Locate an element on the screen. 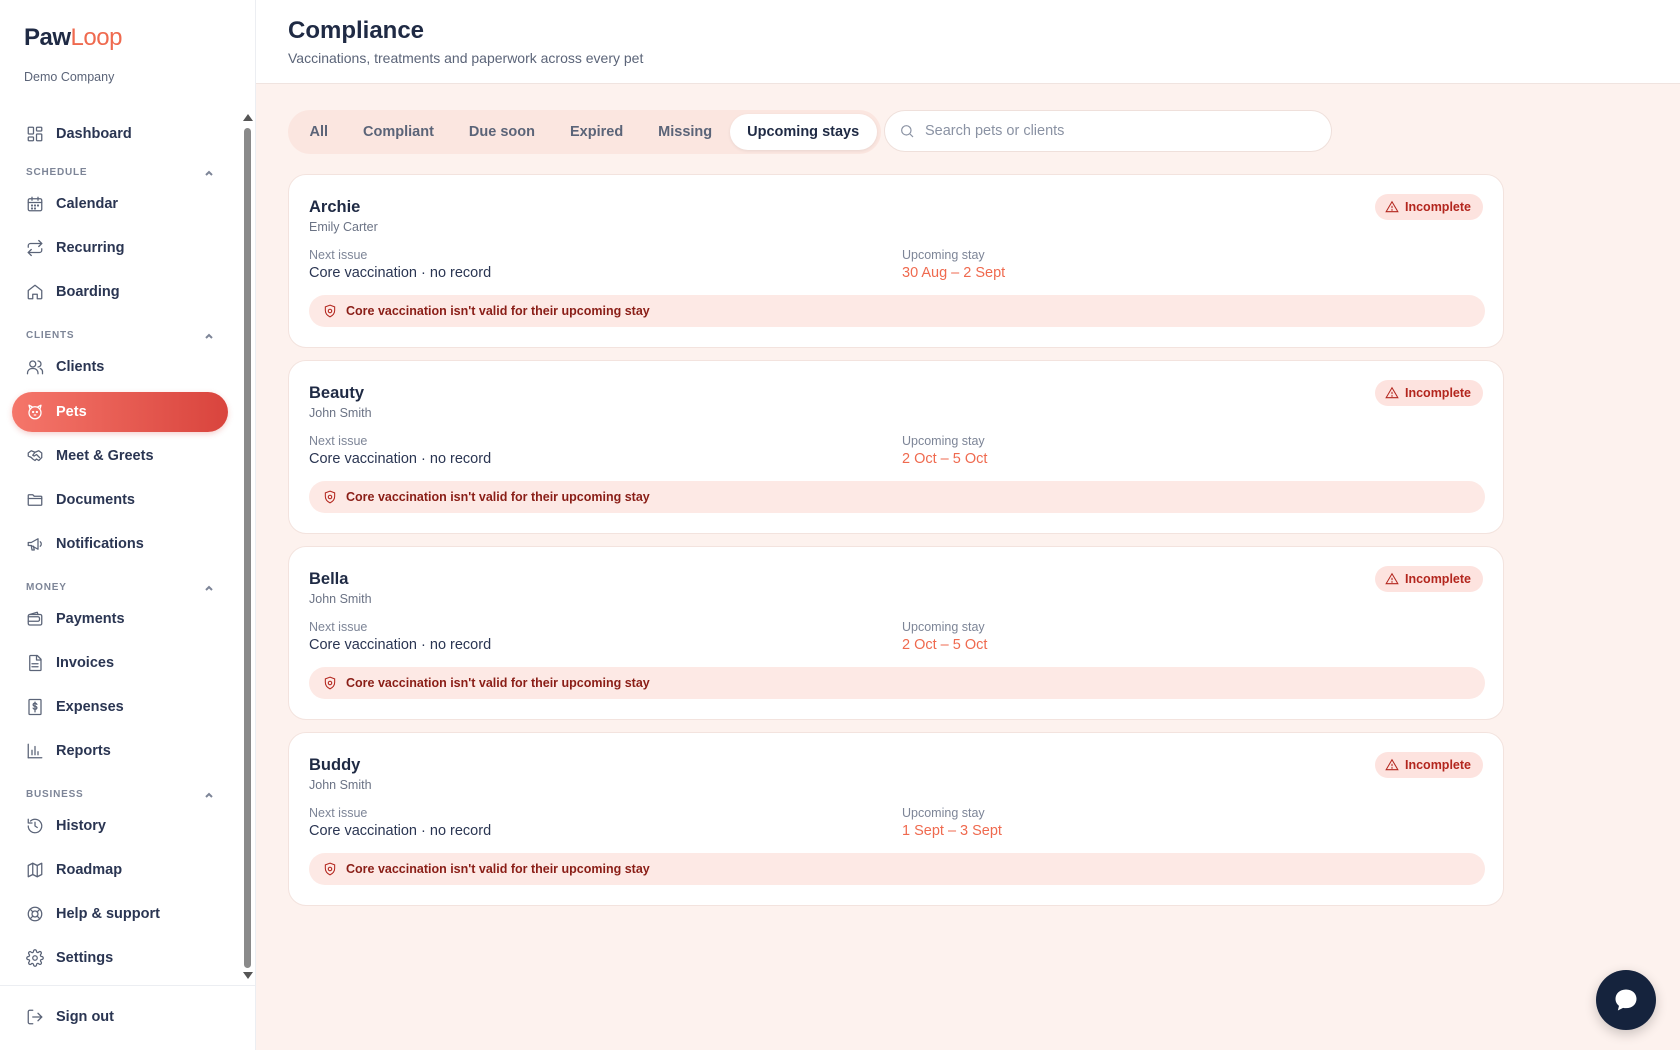  repeat-icon is located at coordinates (35, 248).